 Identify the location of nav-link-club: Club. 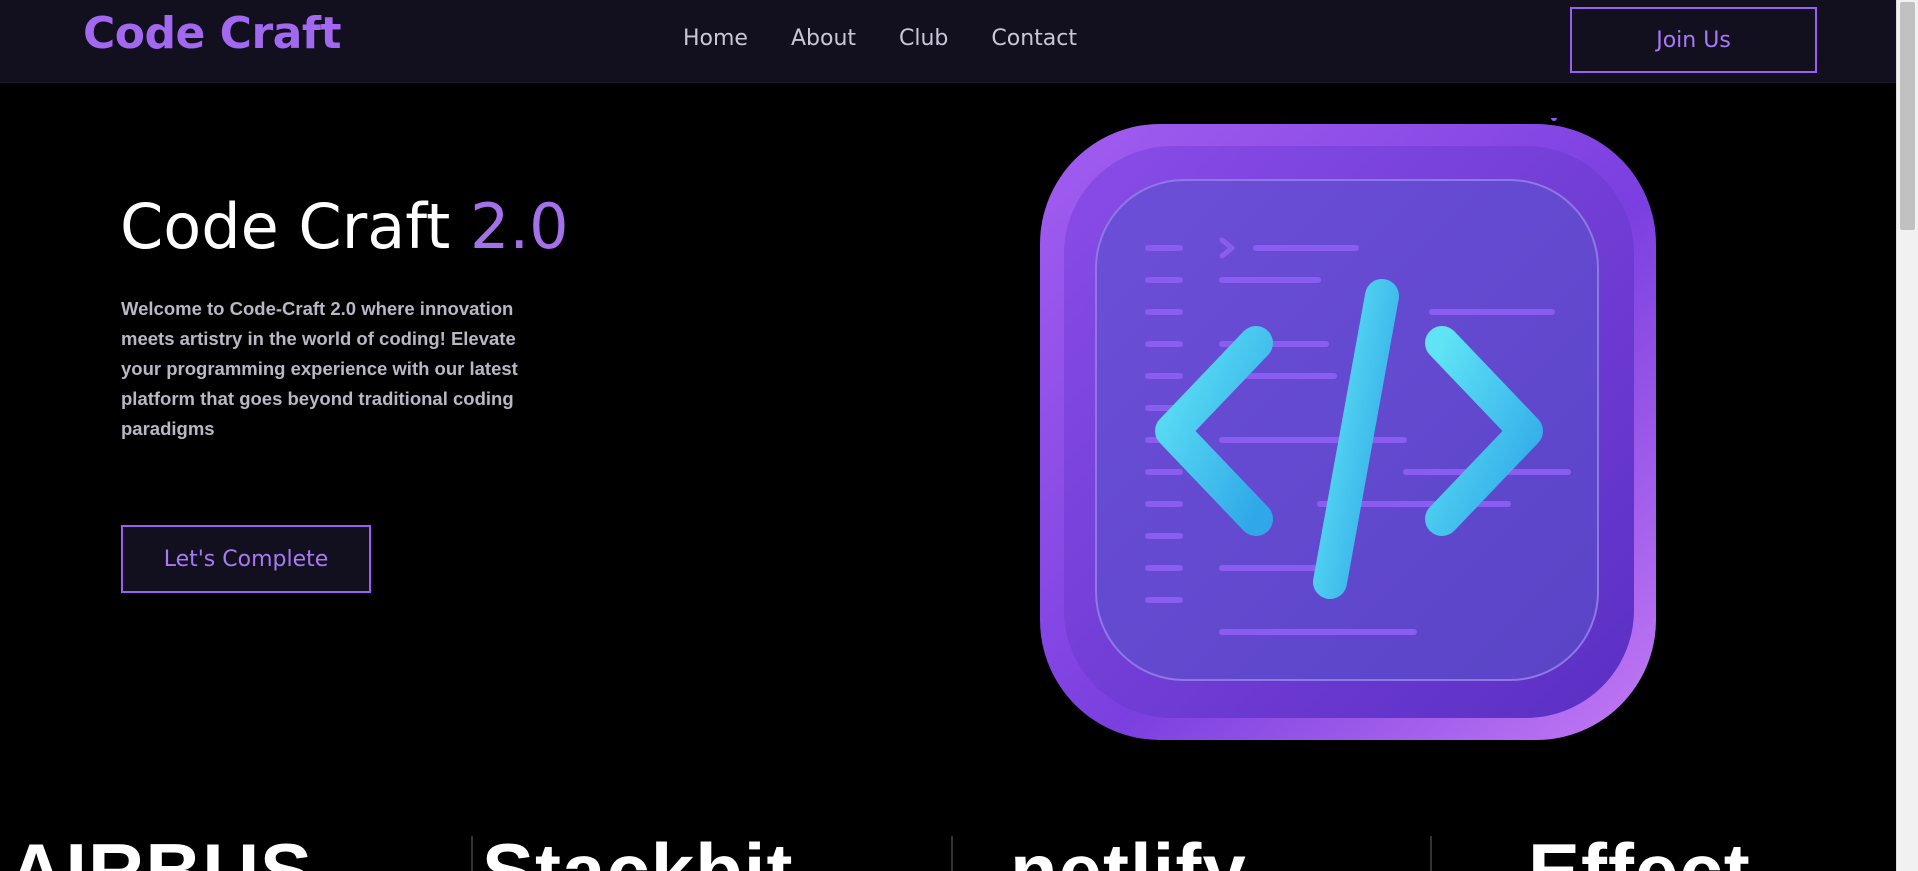
(923, 38).